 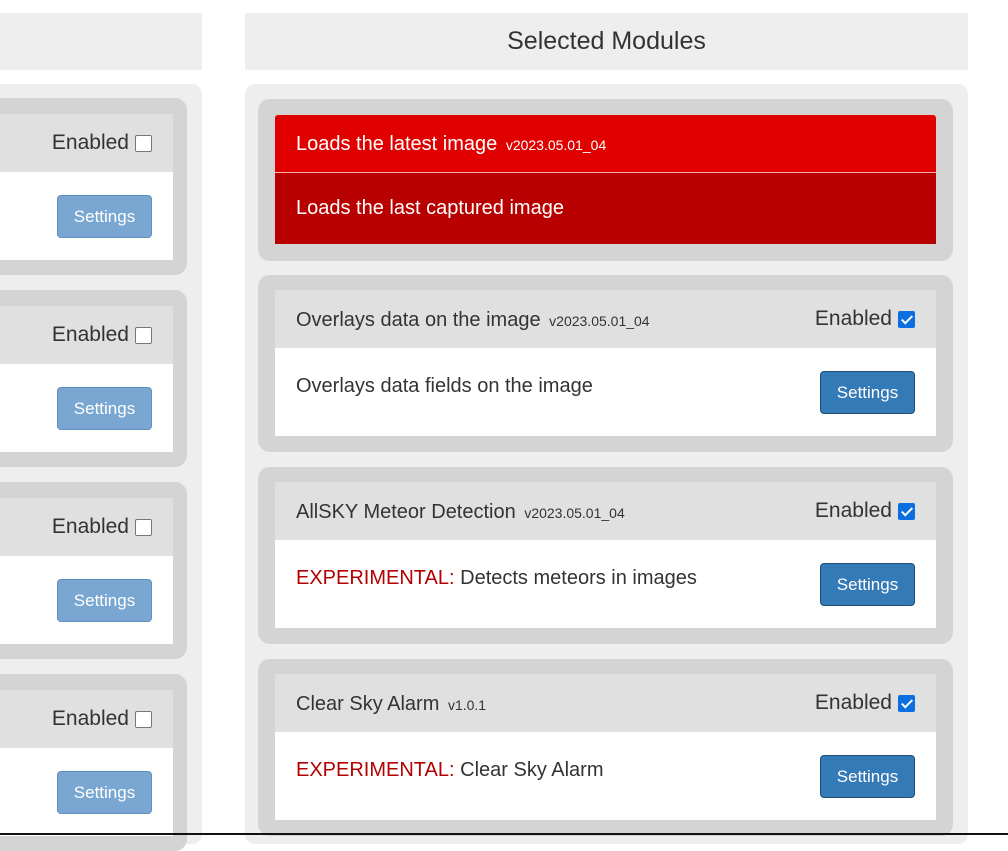 What do you see at coordinates (605, 703) in the screenshot?
I see `module-header: Clear Sky Alarm v1.0.1 Enabled` at bounding box center [605, 703].